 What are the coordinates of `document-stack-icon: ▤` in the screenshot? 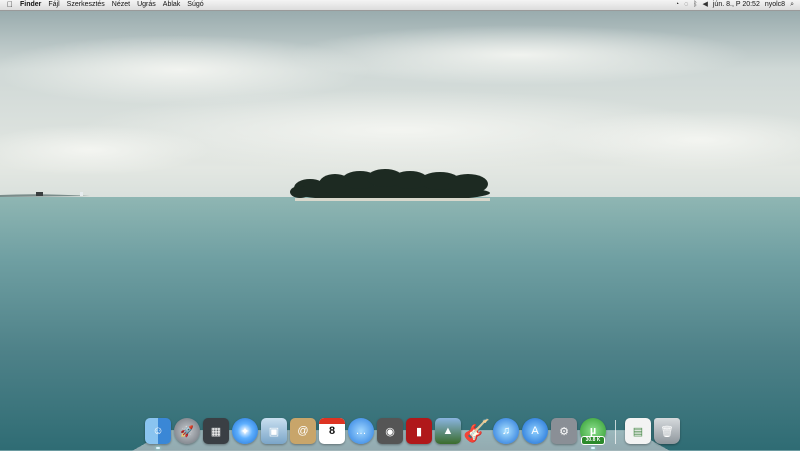 It's located at (638, 431).